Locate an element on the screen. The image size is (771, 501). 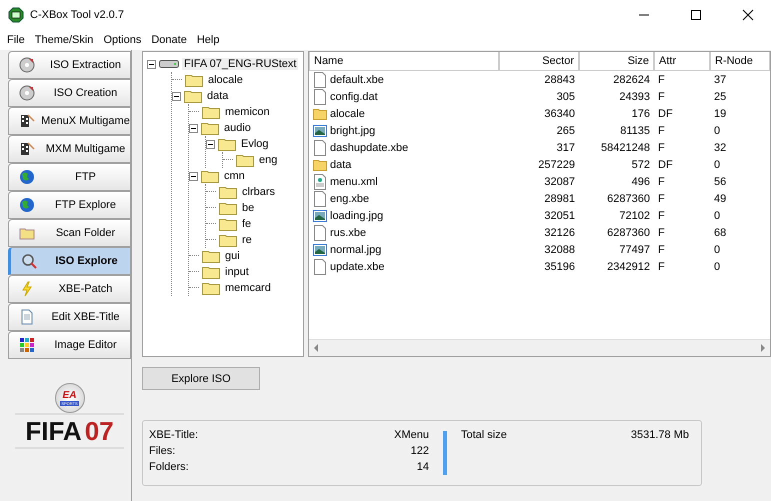
sidebar-button: ISO Creation is located at coordinates (69, 93).